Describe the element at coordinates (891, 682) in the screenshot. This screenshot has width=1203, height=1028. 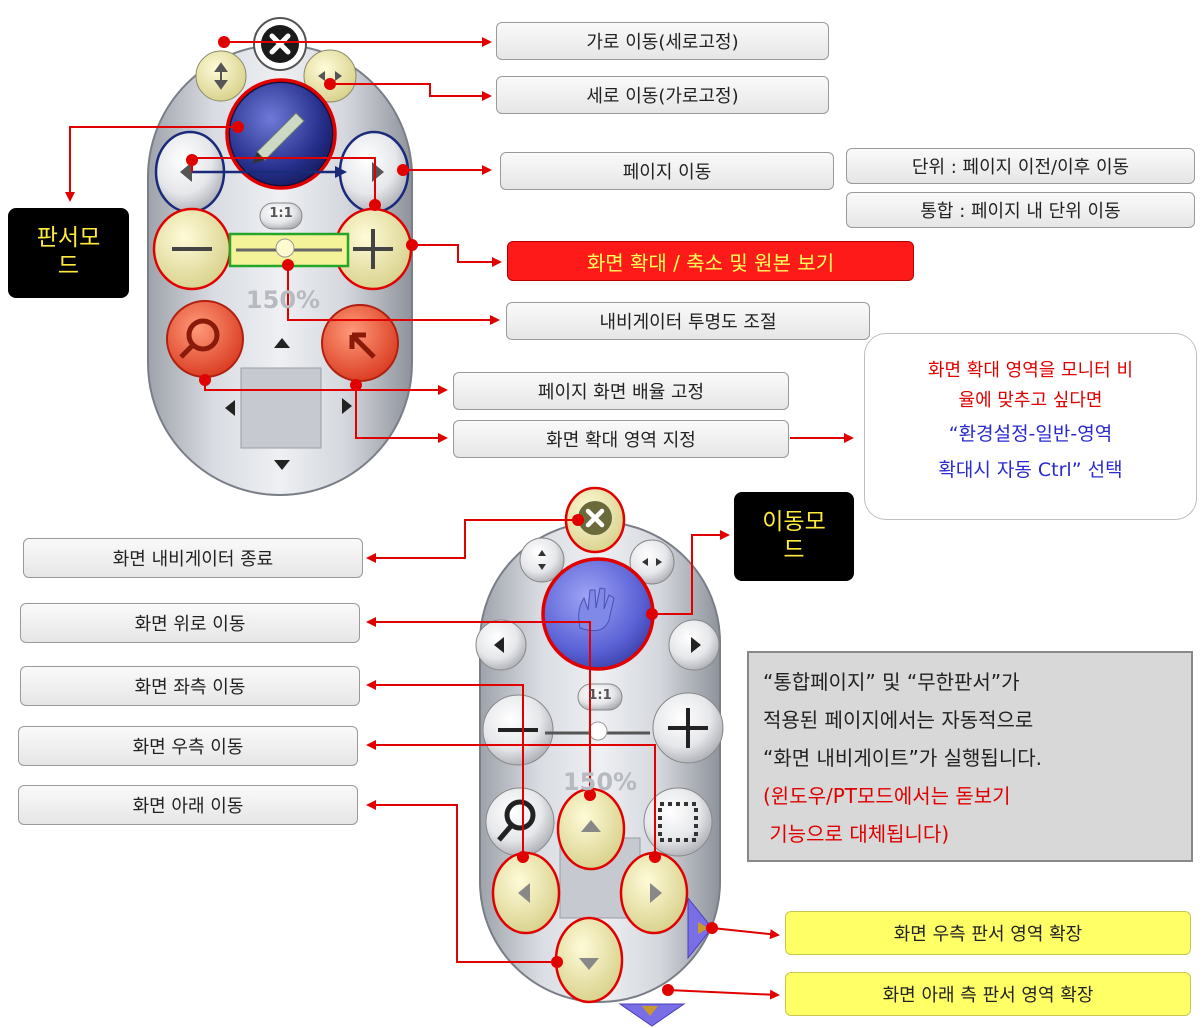
I see `note-line-1: “통합페이지” 및 “무한판서”가` at that location.